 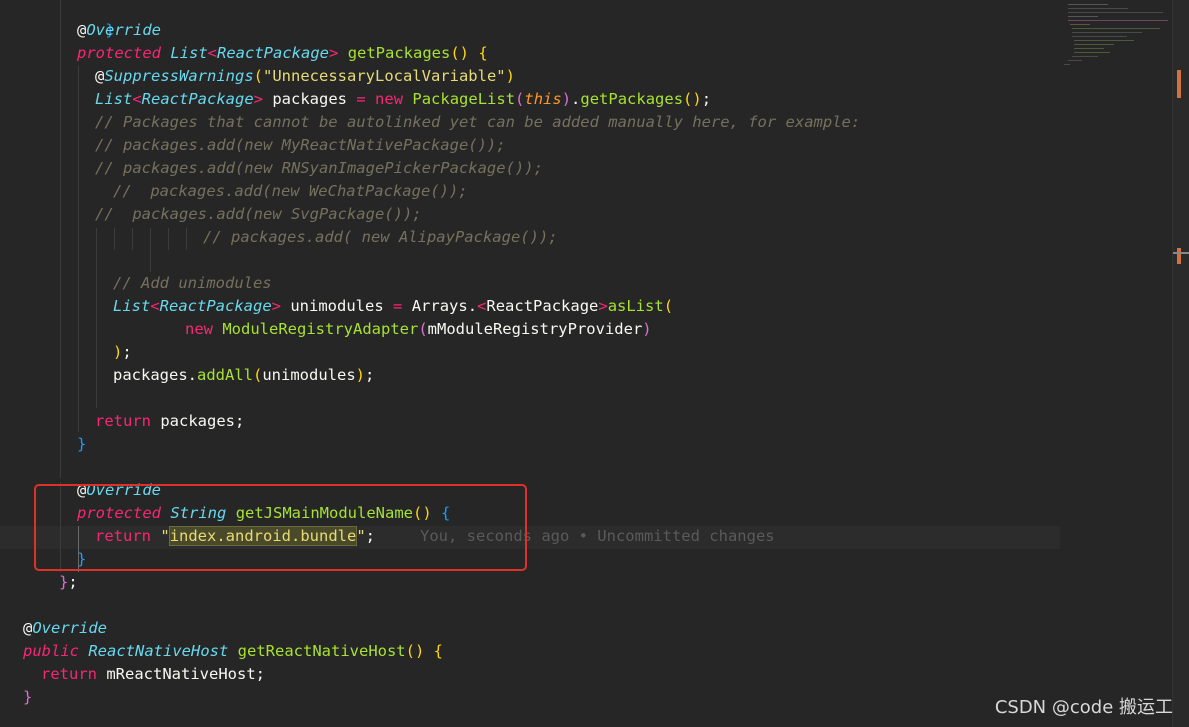 I want to click on minimap, so click(x=1116, y=363).